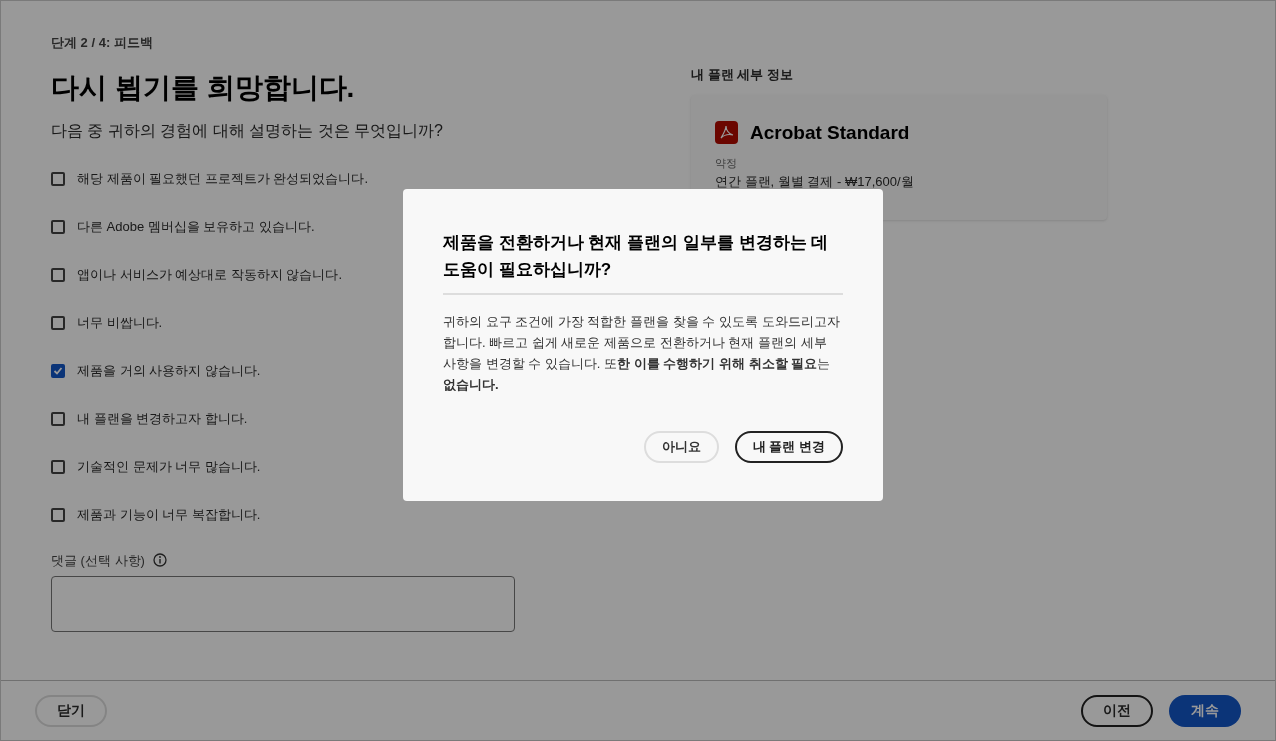 The height and width of the screenshot is (741, 1276). What do you see at coordinates (830, 132) in the screenshot?
I see `product-name: Acrobat Standard` at bounding box center [830, 132].